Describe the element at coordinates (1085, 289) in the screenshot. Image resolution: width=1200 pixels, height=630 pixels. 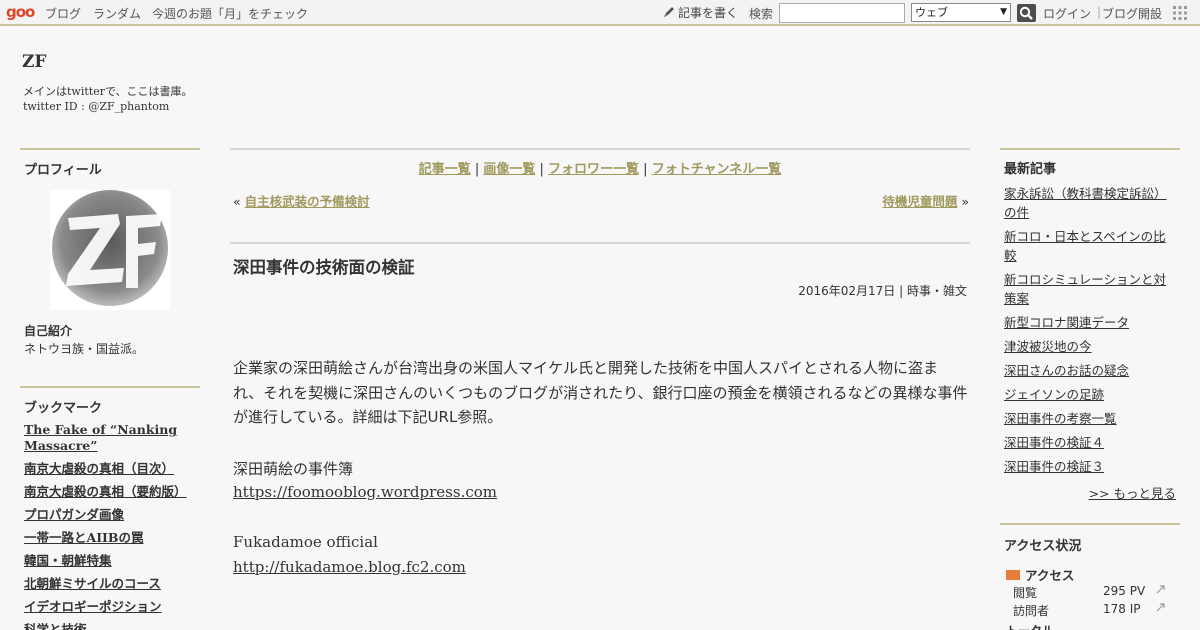
I see `recent-post-link: 新コロシミュレーションと対策案` at that location.